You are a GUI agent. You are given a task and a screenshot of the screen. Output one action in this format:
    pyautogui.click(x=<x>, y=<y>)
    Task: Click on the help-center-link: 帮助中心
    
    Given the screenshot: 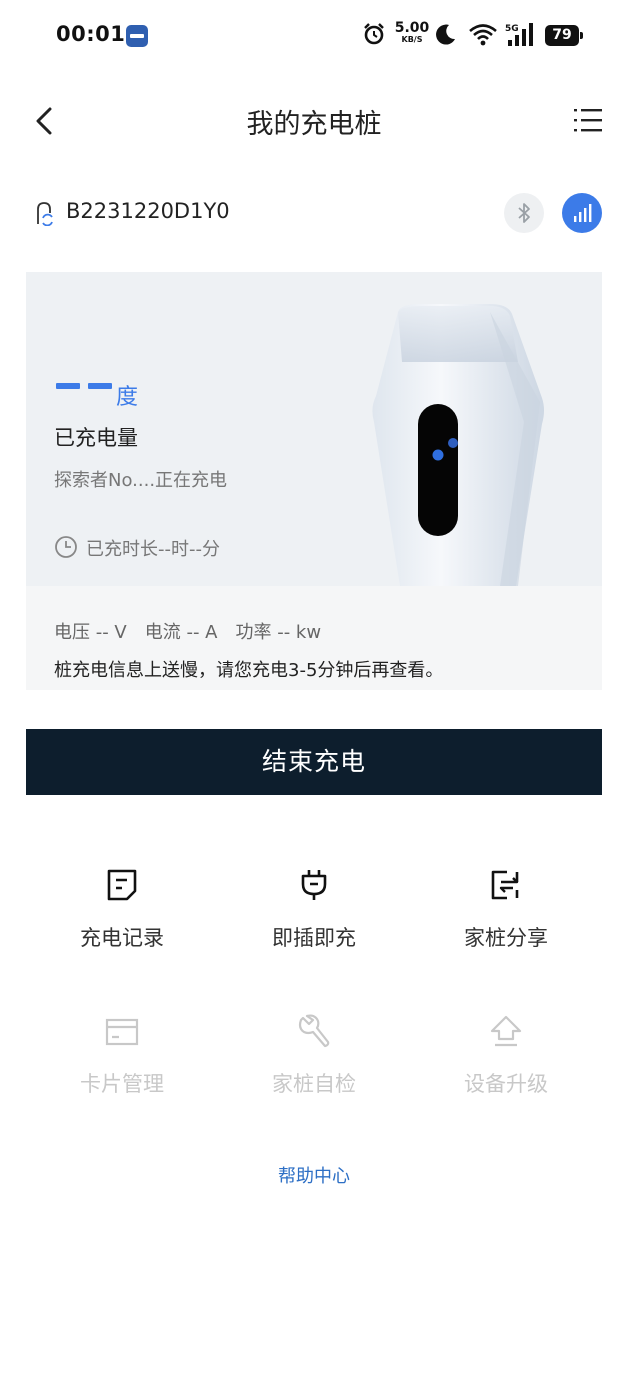 What is the action you would take?
    pyautogui.click(x=314, y=1175)
    